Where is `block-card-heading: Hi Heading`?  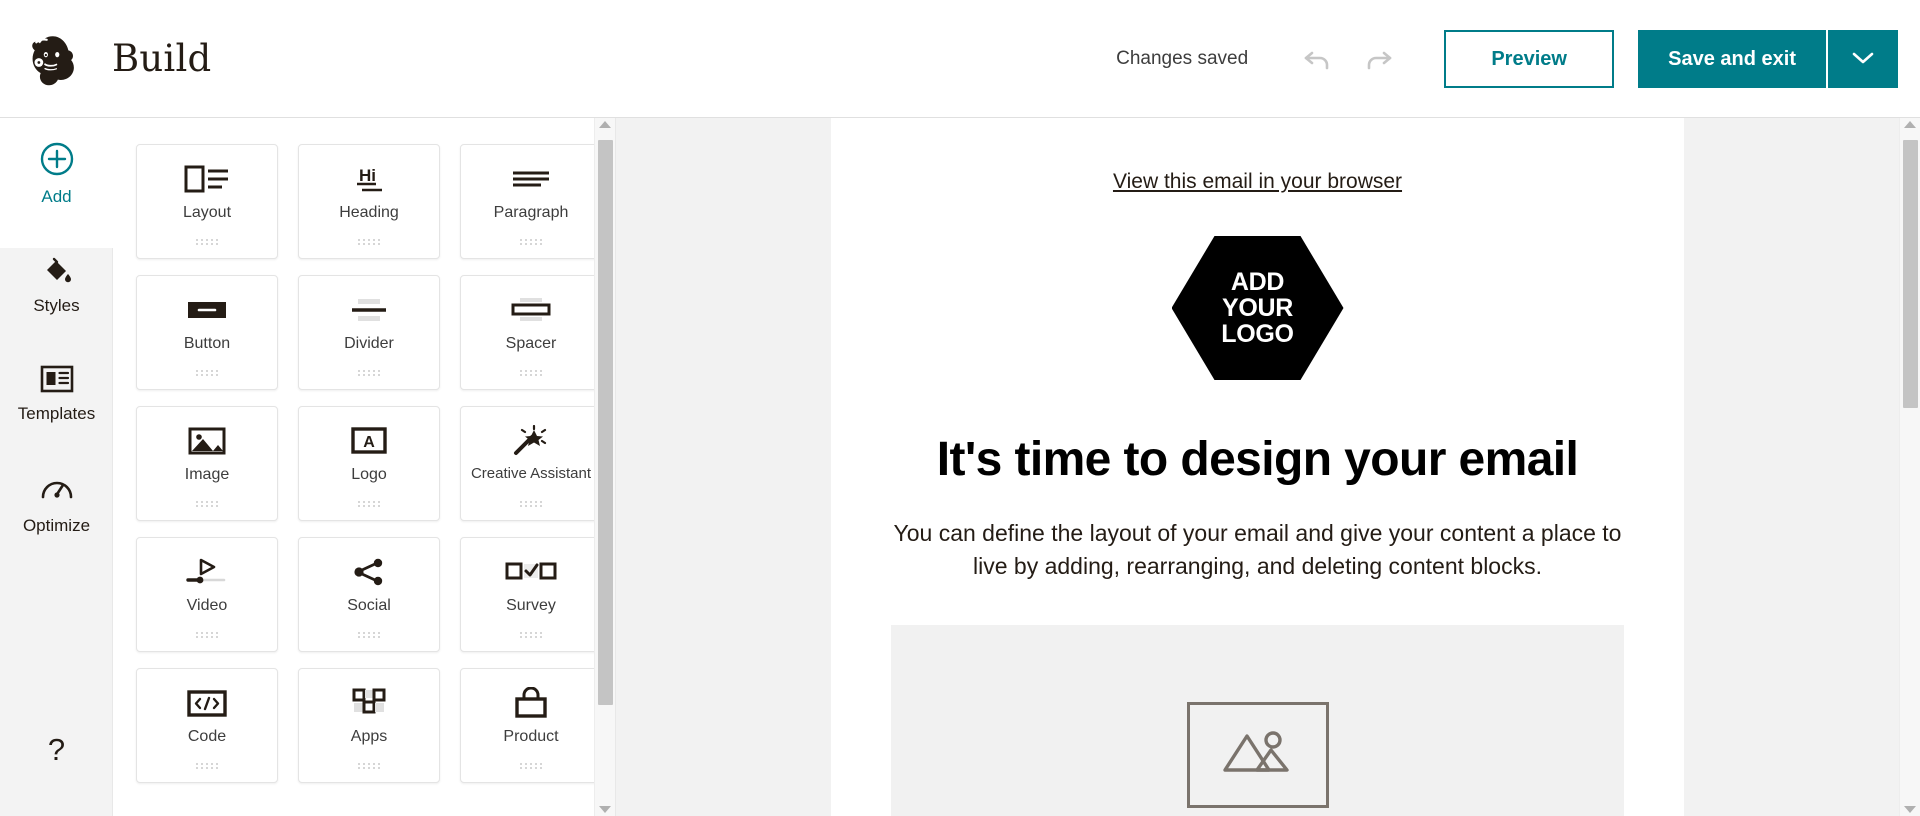 block-card-heading: Hi Heading is located at coordinates (369, 201).